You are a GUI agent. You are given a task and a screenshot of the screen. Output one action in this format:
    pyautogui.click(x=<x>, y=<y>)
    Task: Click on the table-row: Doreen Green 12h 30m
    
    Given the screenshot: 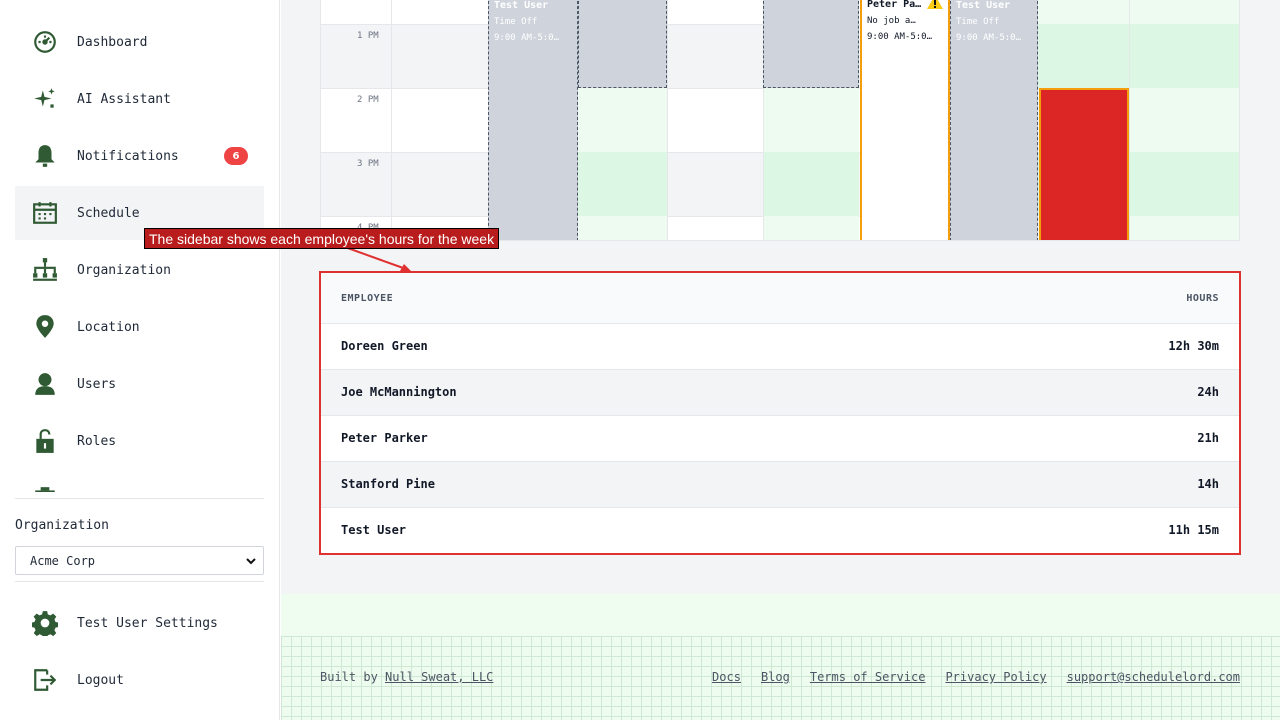 What is the action you would take?
    pyautogui.click(x=780, y=347)
    